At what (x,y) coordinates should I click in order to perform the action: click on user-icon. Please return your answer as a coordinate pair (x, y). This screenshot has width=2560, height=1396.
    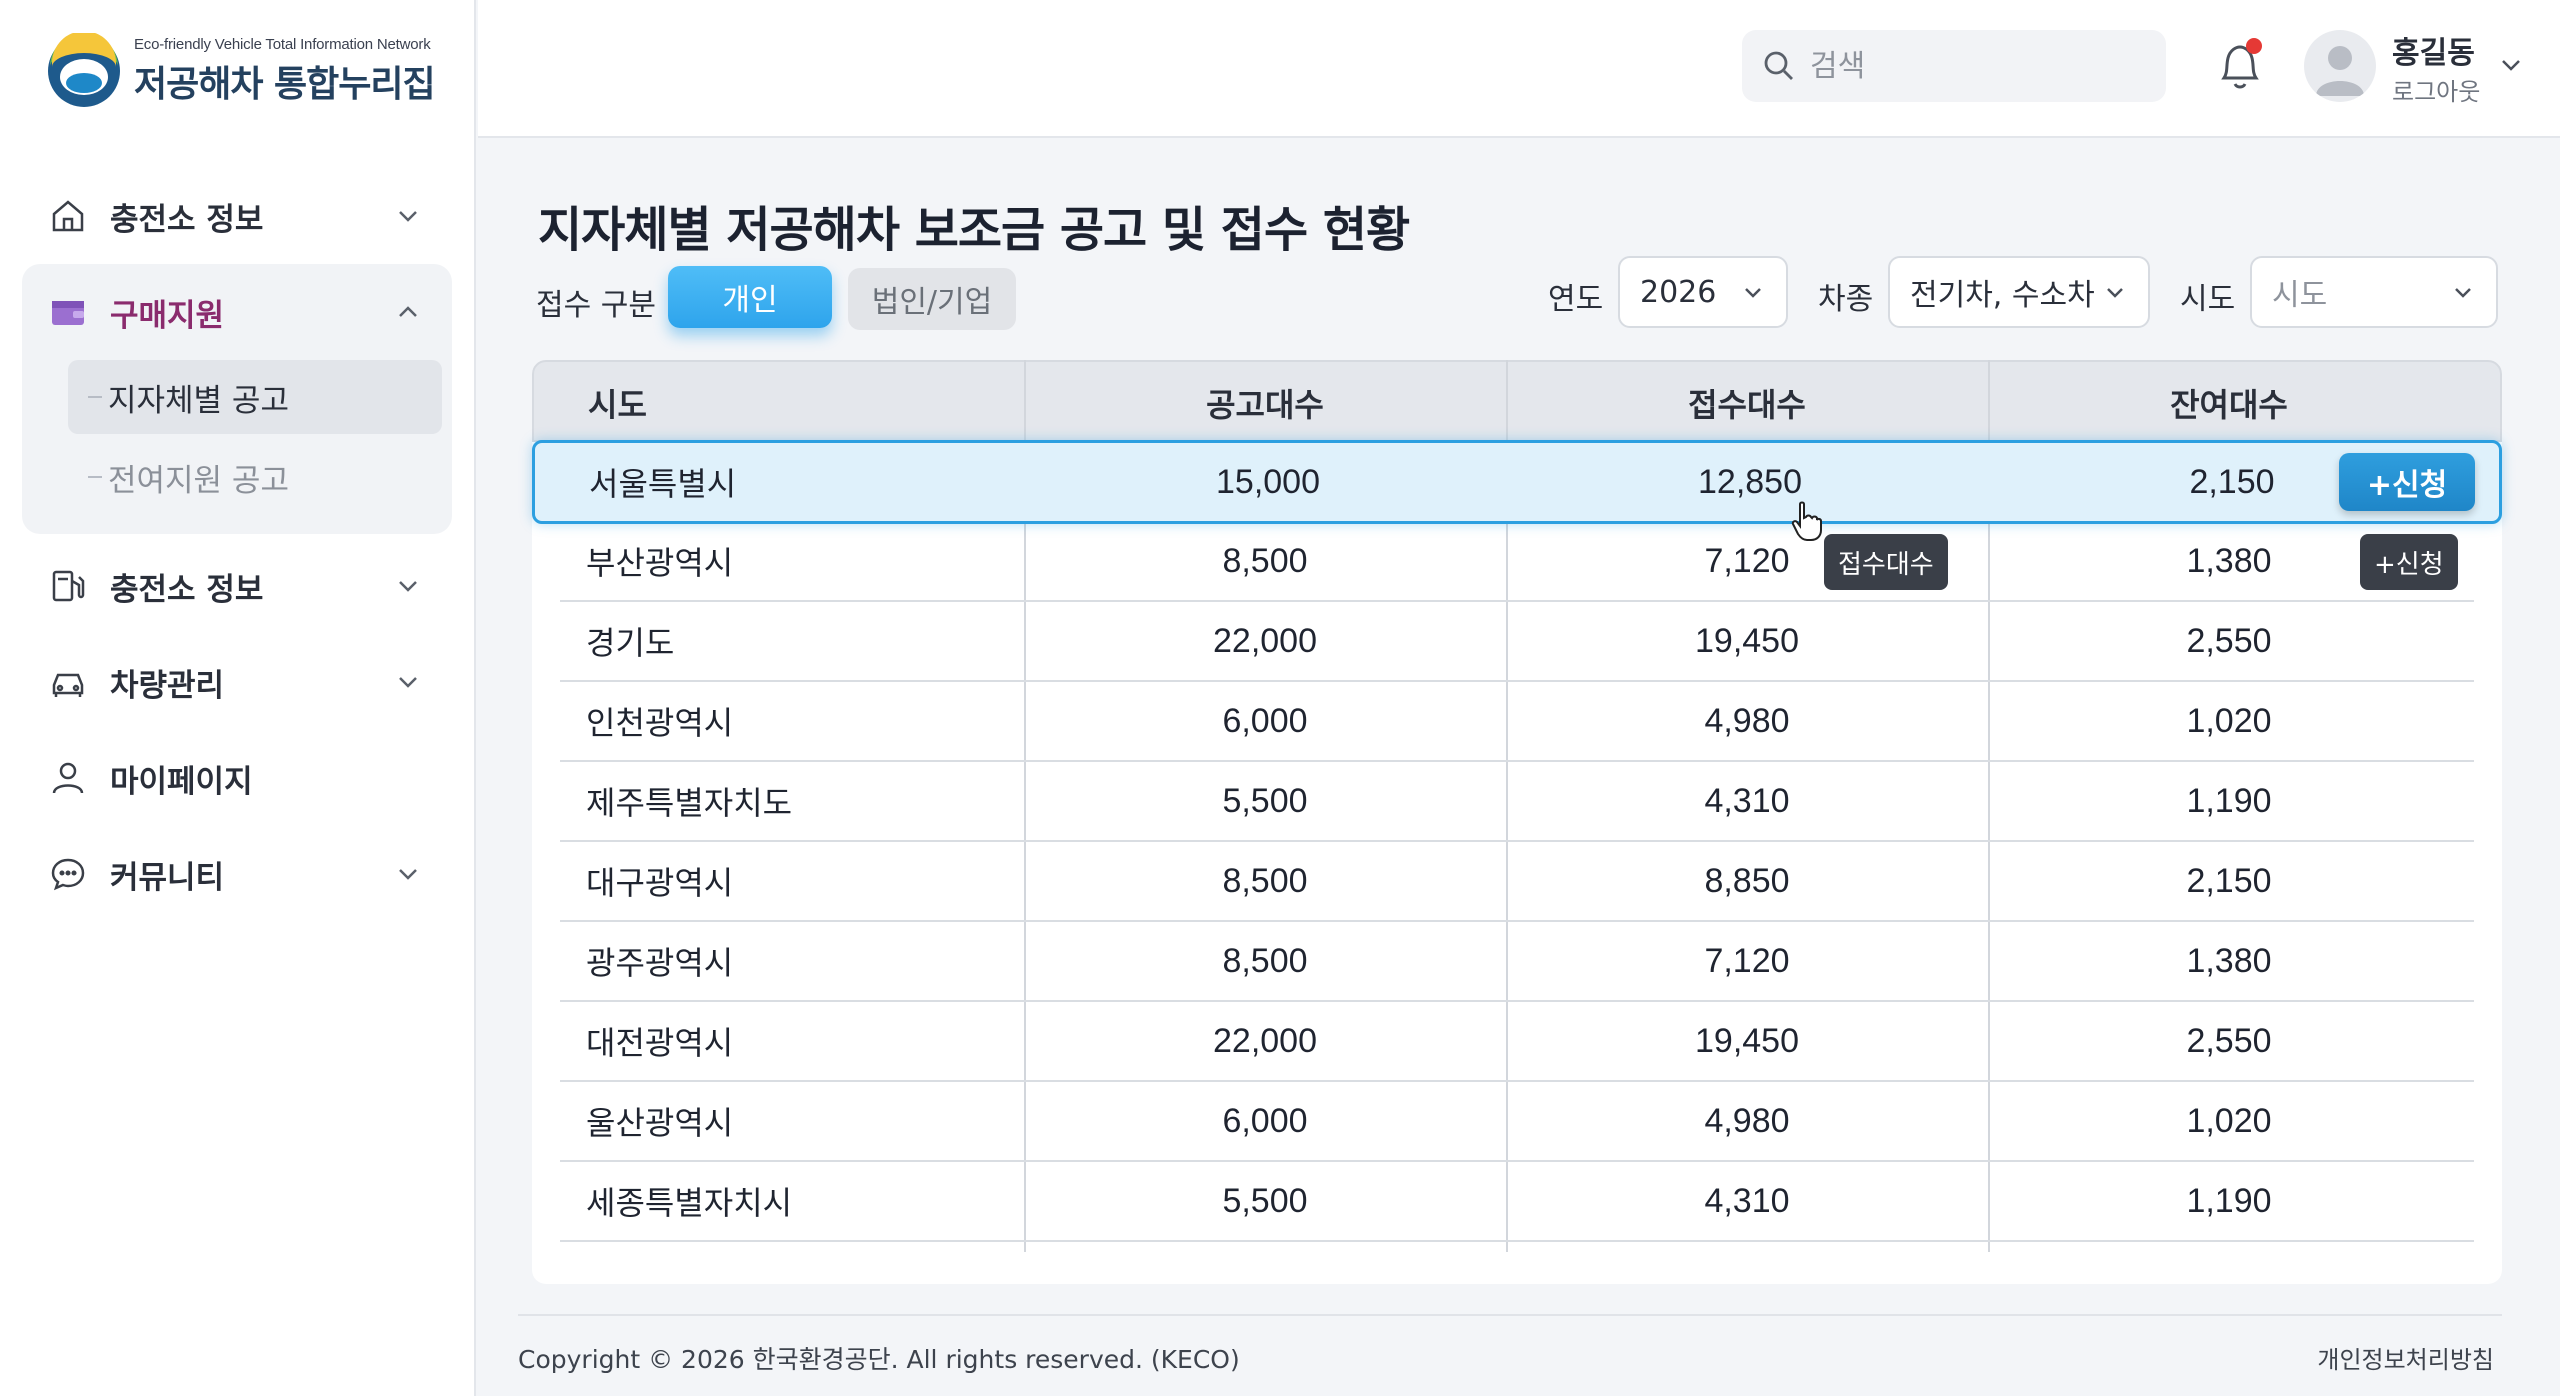
    Looking at the image, I should click on (68, 778).